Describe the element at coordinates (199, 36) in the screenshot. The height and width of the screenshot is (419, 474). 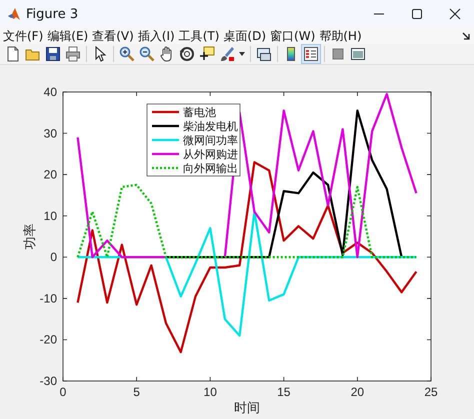
I see `menu-item: 工具(T)` at that location.